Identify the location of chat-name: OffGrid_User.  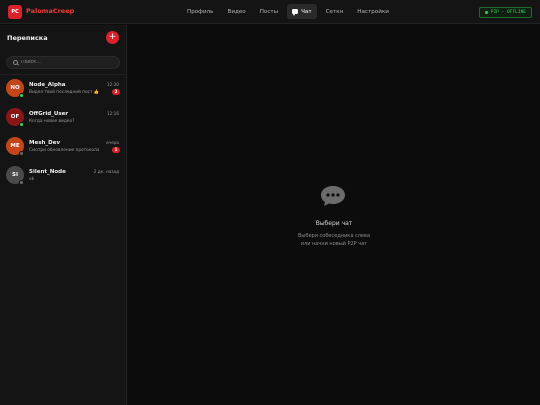
(49, 114).